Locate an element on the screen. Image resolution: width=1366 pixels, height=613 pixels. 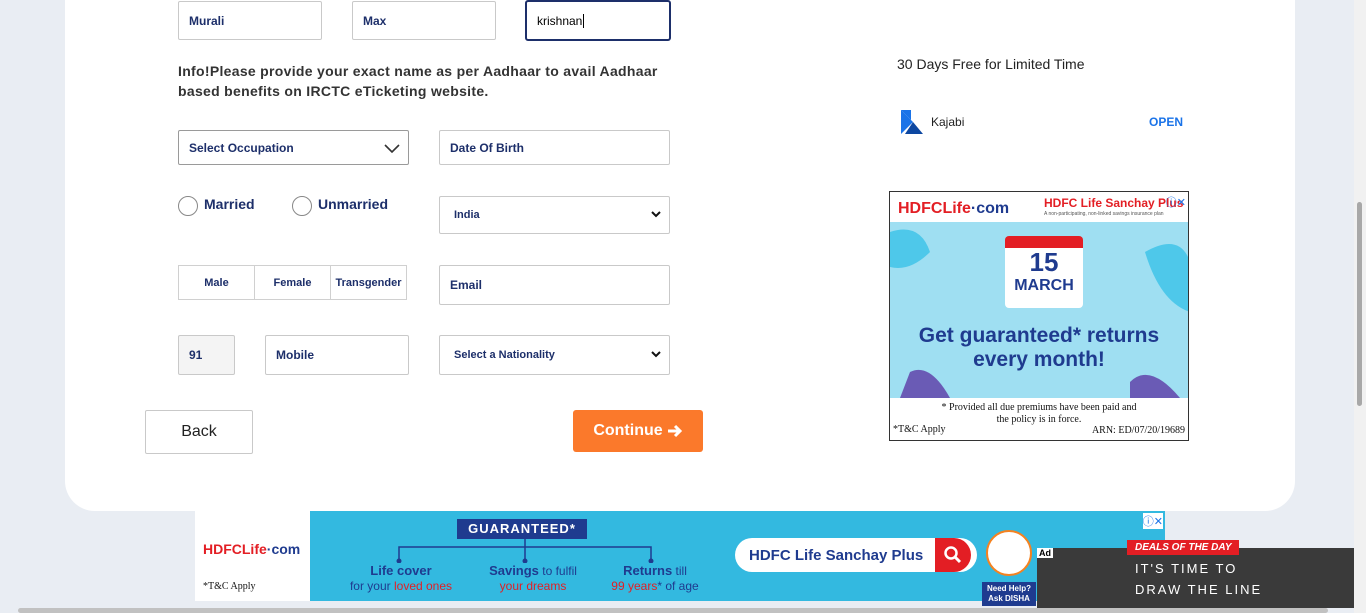
deals-of-the-day-badge: DEALS OF THE DAY is located at coordinates (1183, 547).